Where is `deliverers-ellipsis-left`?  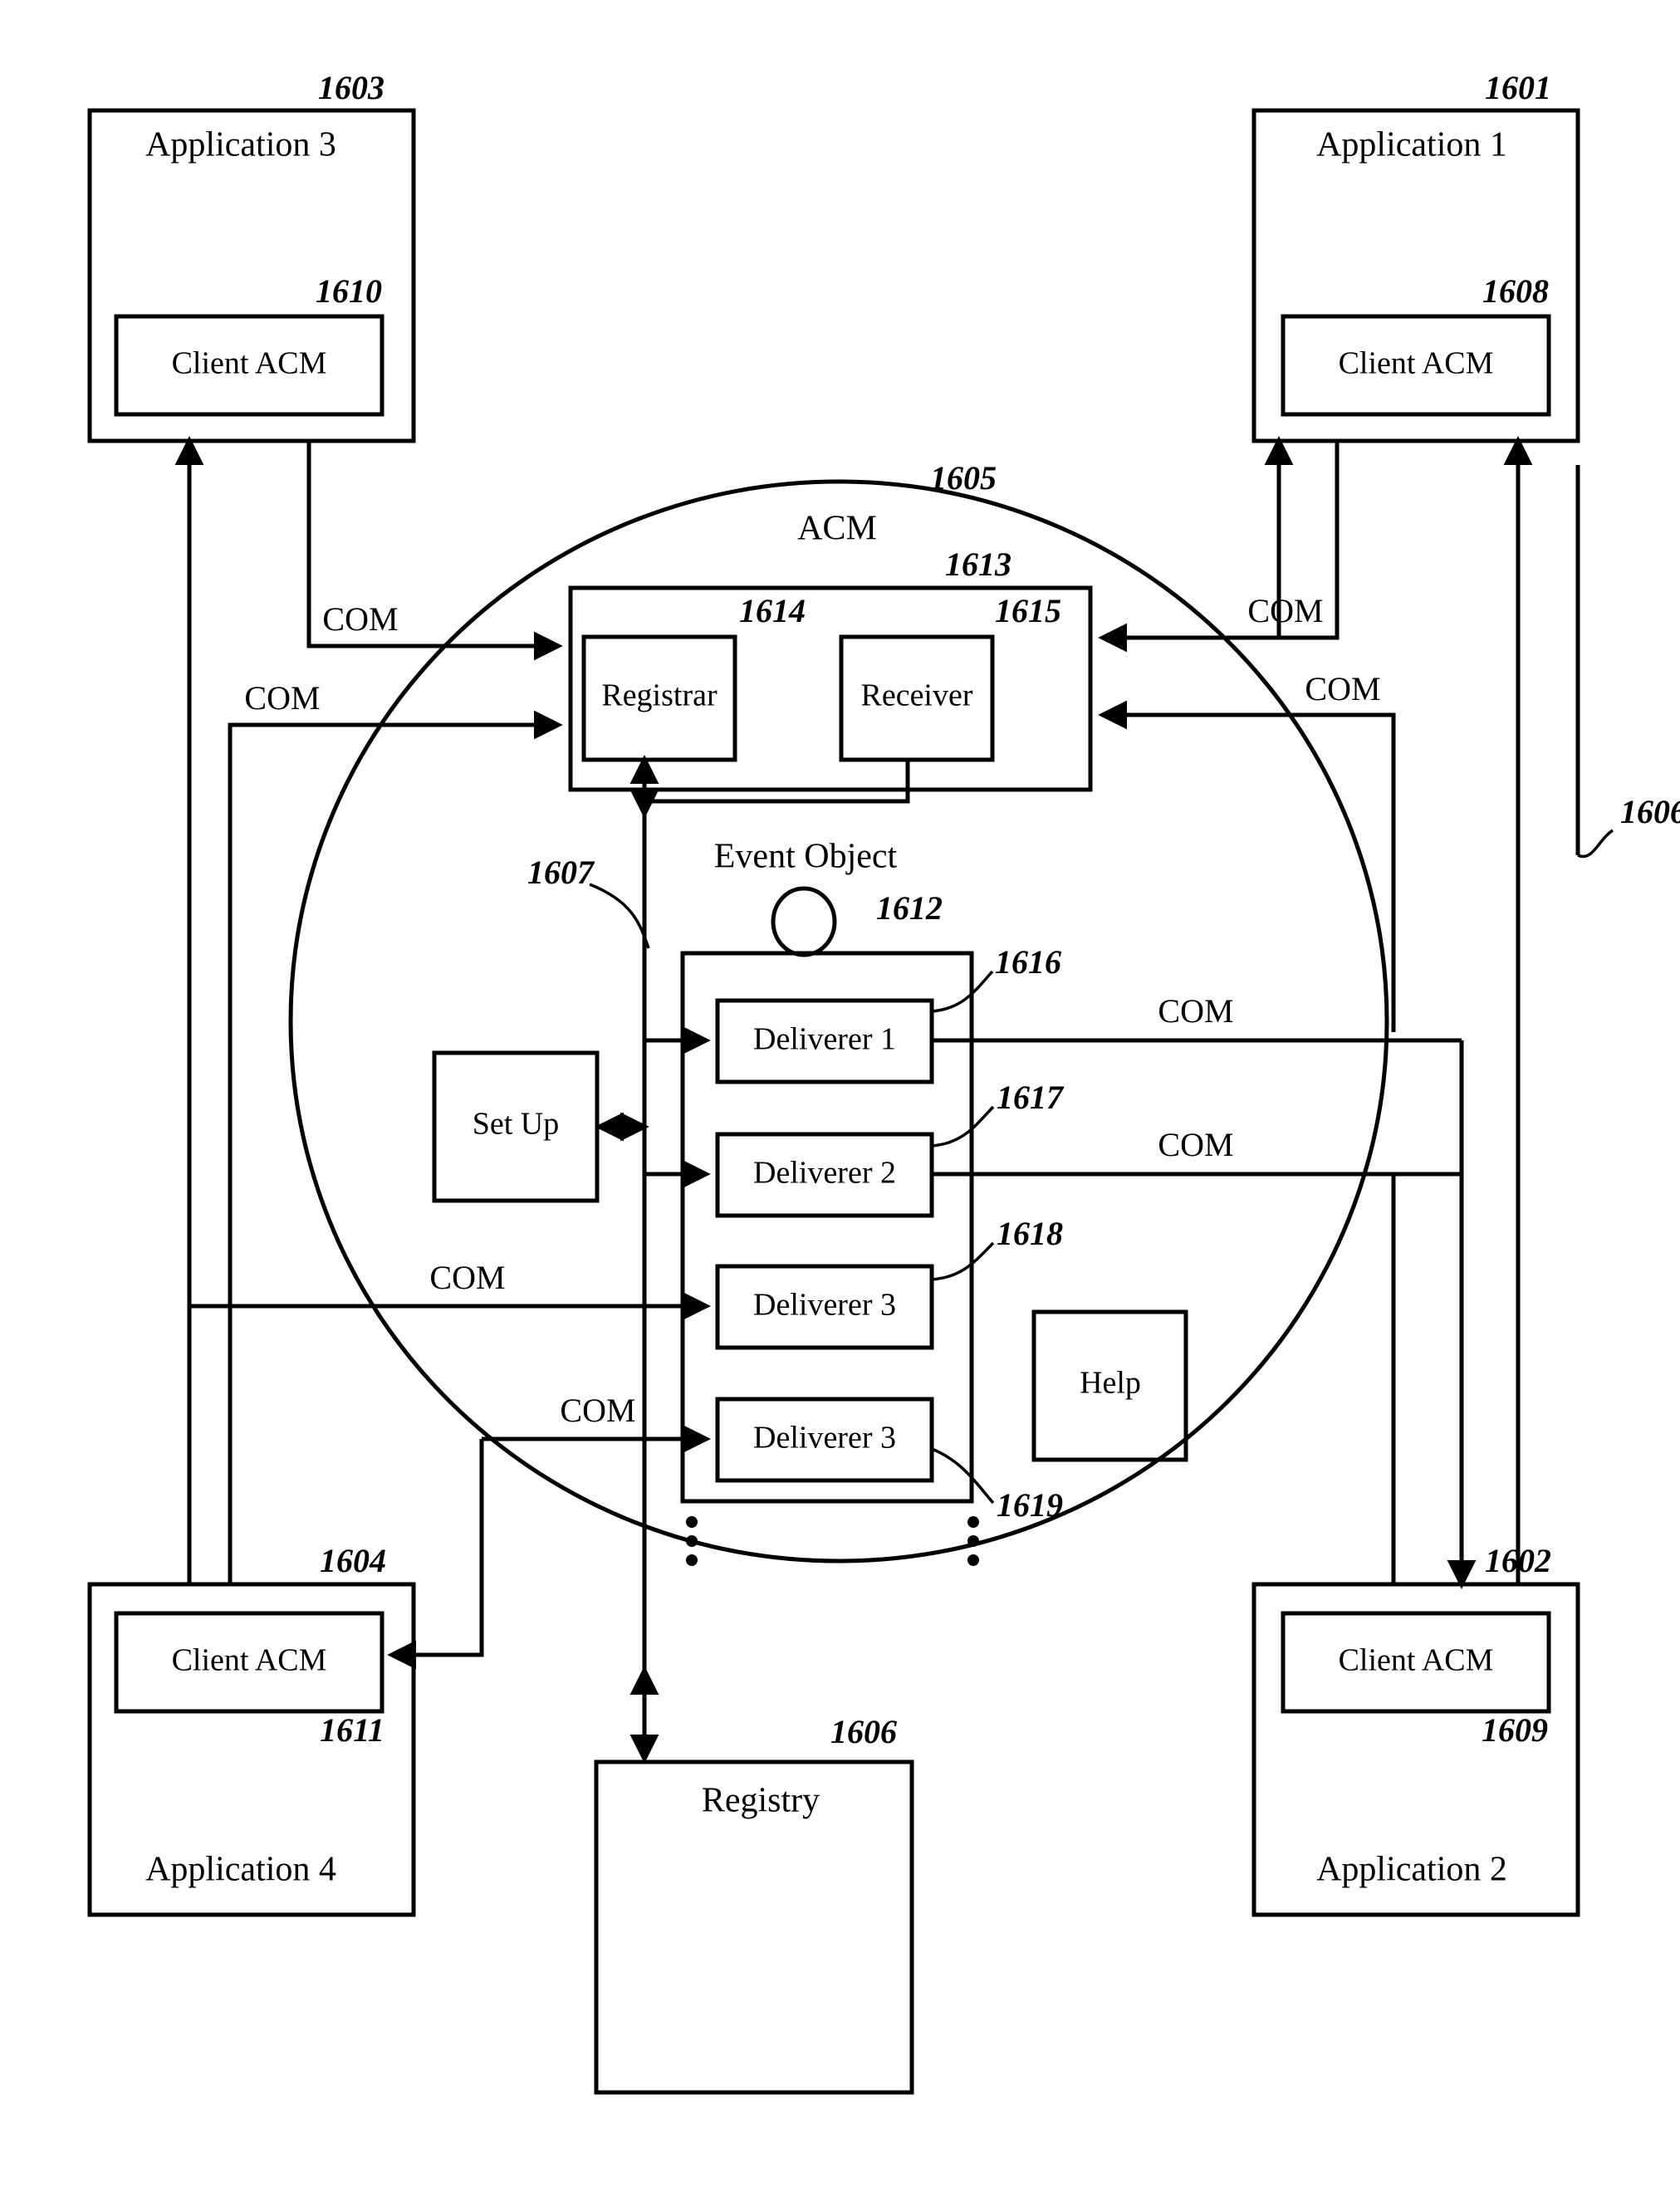
deliverers-ellipsis-left is located at coordinates (692, 1541).